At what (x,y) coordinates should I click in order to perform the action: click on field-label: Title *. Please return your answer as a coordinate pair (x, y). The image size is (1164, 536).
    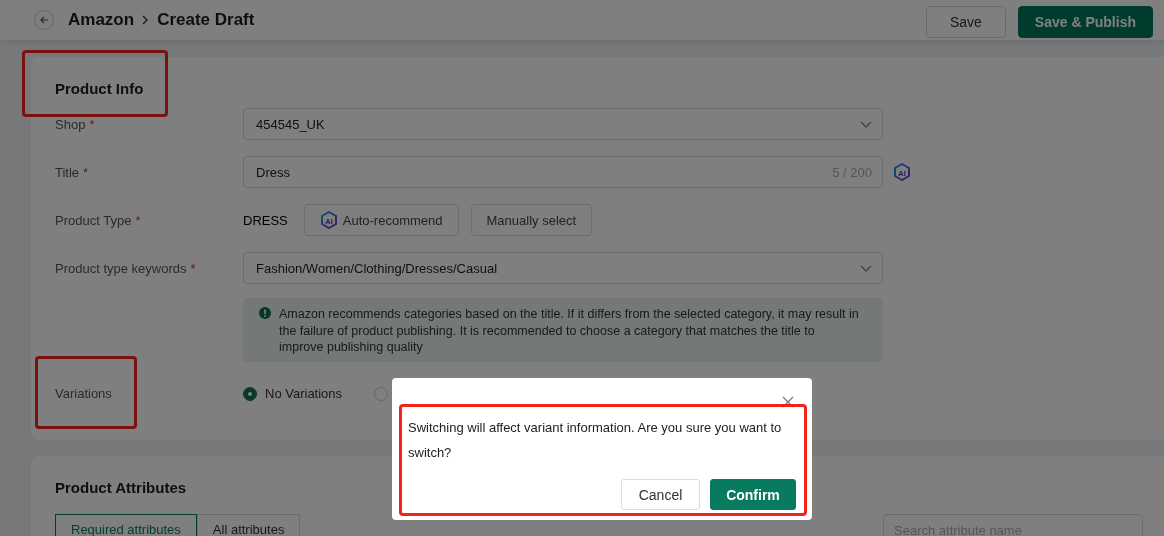
    Looking at the image, I should click on (72, 172).